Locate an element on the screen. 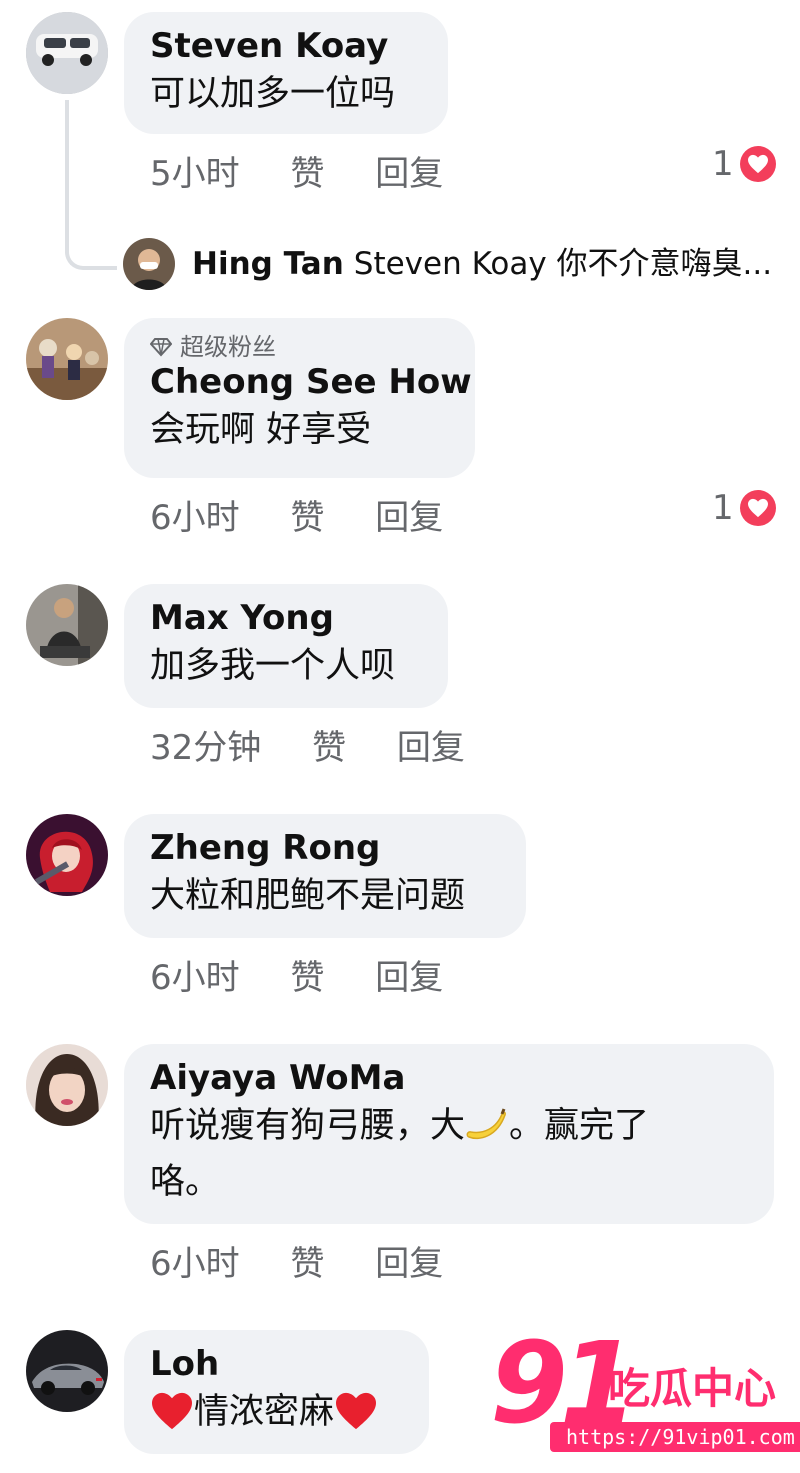 The height and width of the screenshot is (1473, 800). comment-author: Cheong See How is located at coordinates (311, 382).